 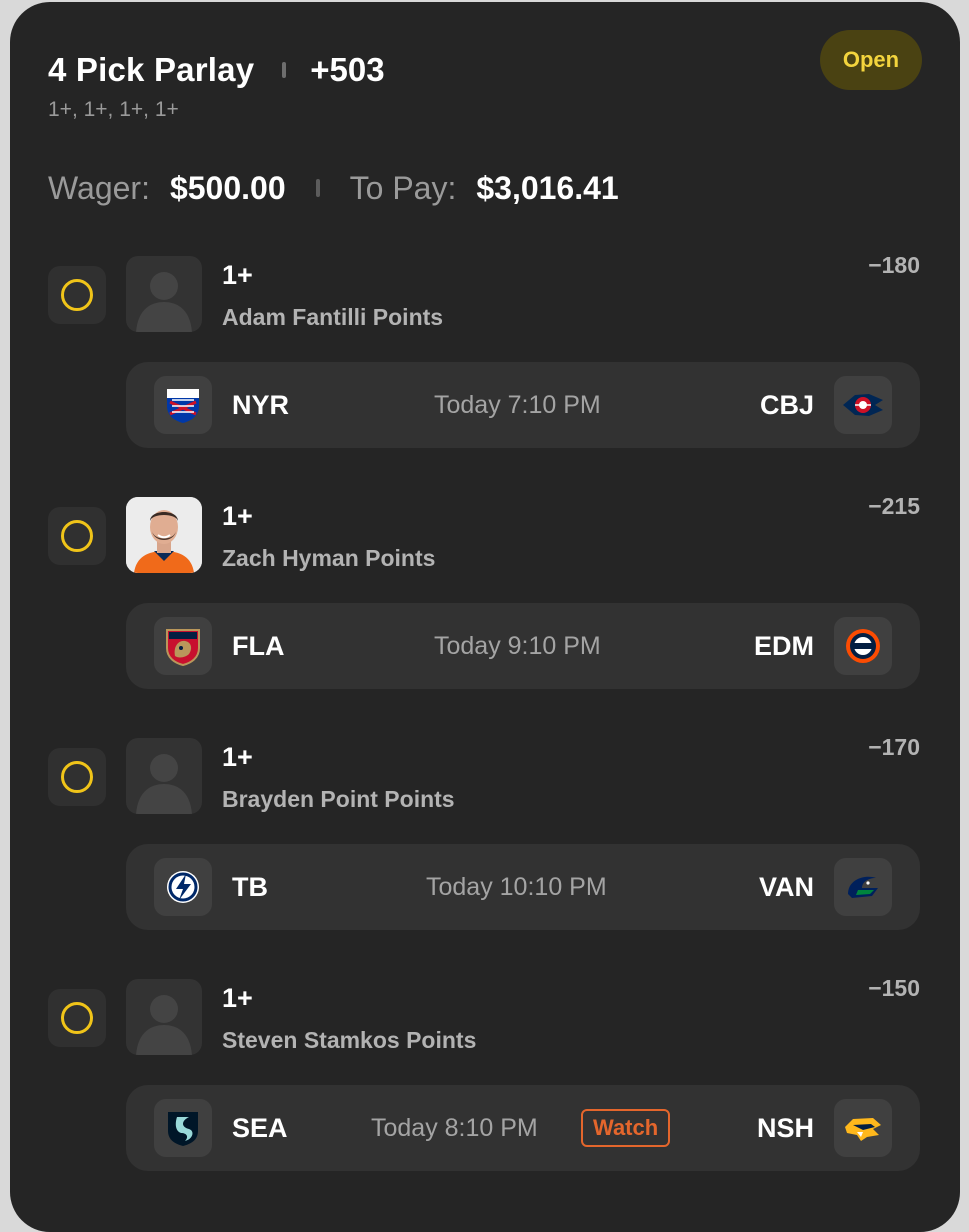 What do you see at coordinates (338, 799) in the screenshot?
I see `pick-player: Brayden Point Points` at bounding box center [338, 799].